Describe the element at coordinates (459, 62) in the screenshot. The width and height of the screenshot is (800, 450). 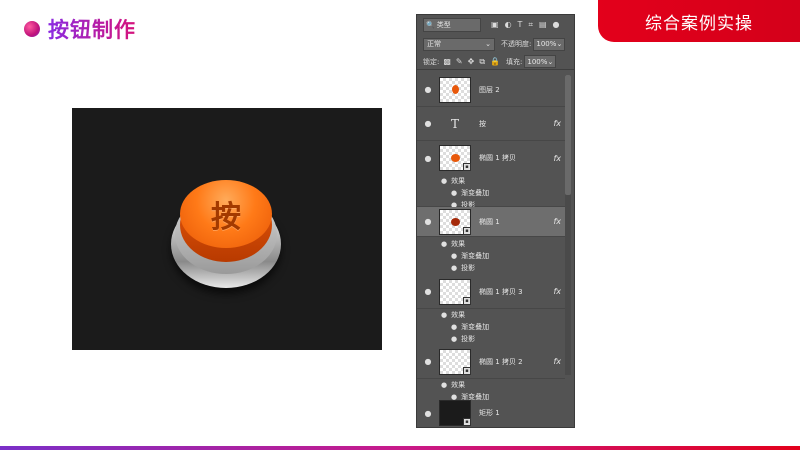
I see `lock-paint-icon: ✎` at that location.